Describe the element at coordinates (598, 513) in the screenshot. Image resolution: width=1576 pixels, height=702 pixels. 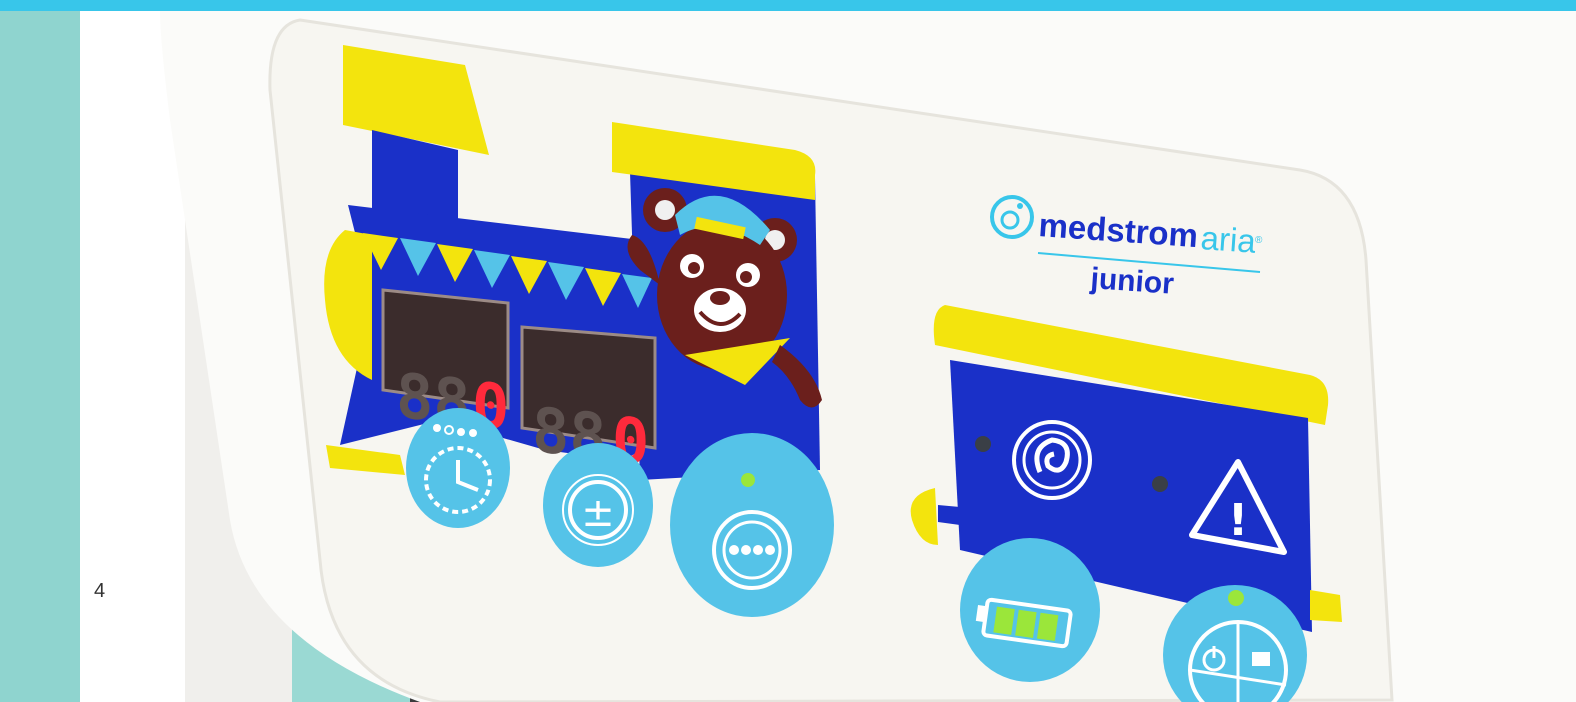
I see `plus-minus-glyph: ±` at that location.